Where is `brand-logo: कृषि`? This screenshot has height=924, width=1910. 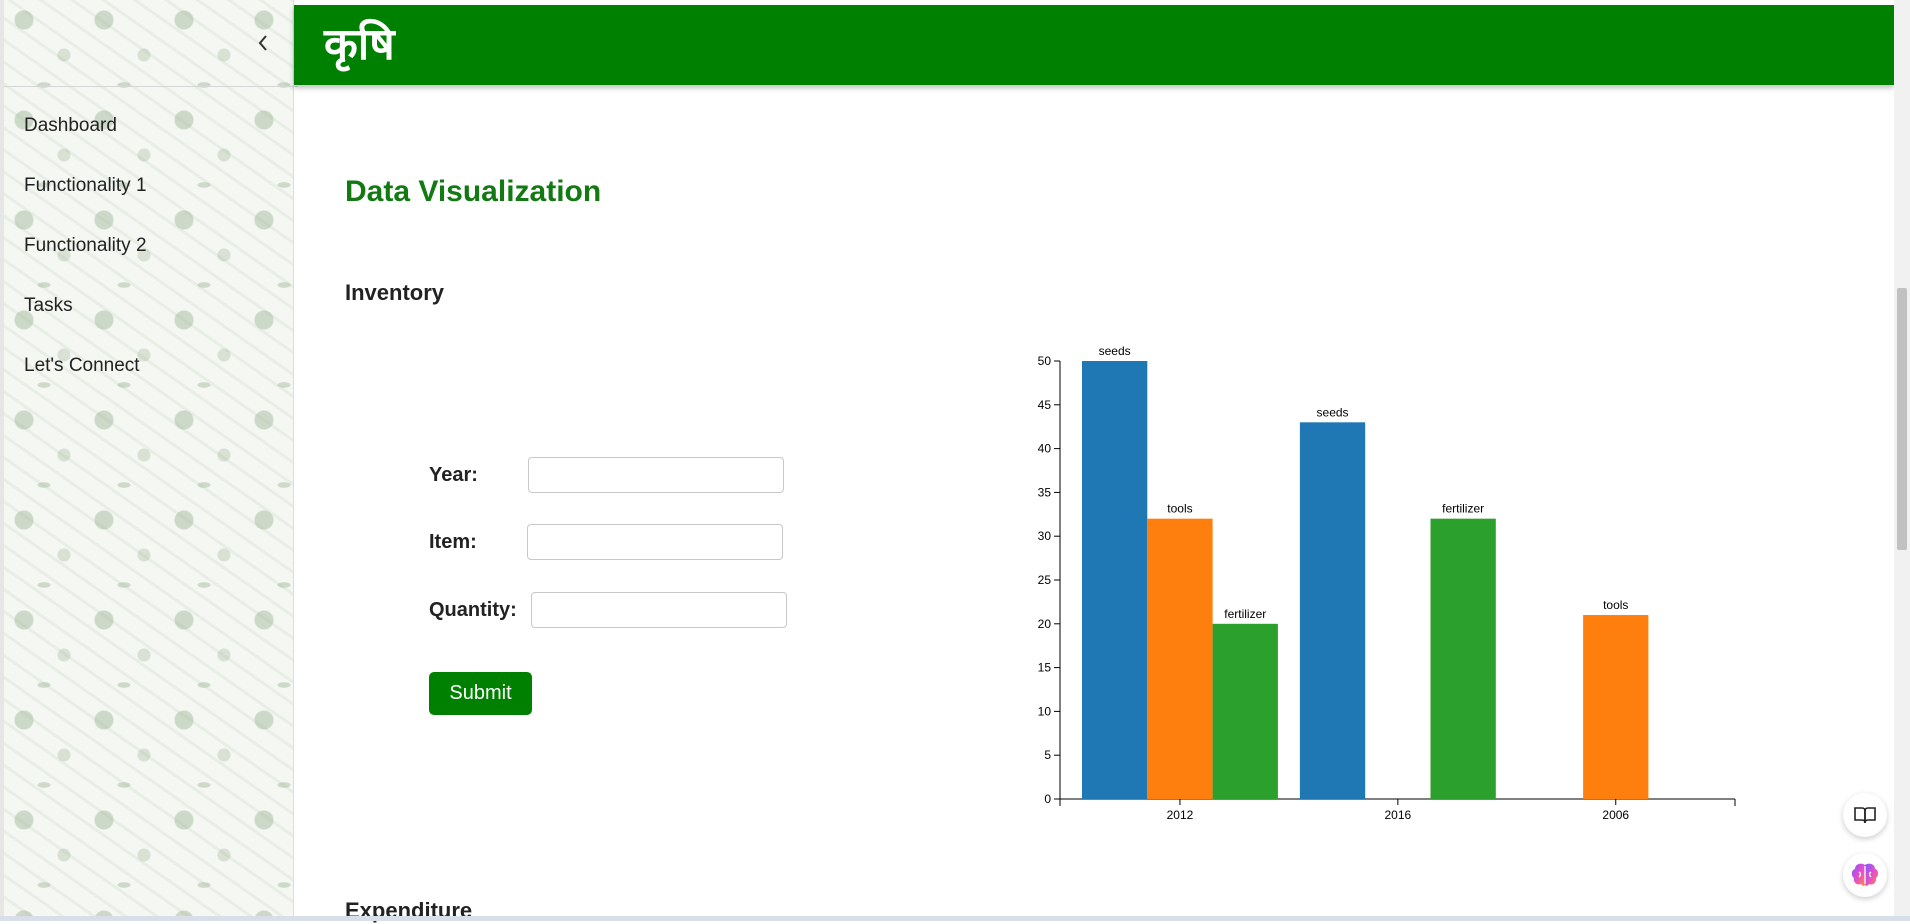
brand-logo: कृषि is located at coordinates (359, 45).